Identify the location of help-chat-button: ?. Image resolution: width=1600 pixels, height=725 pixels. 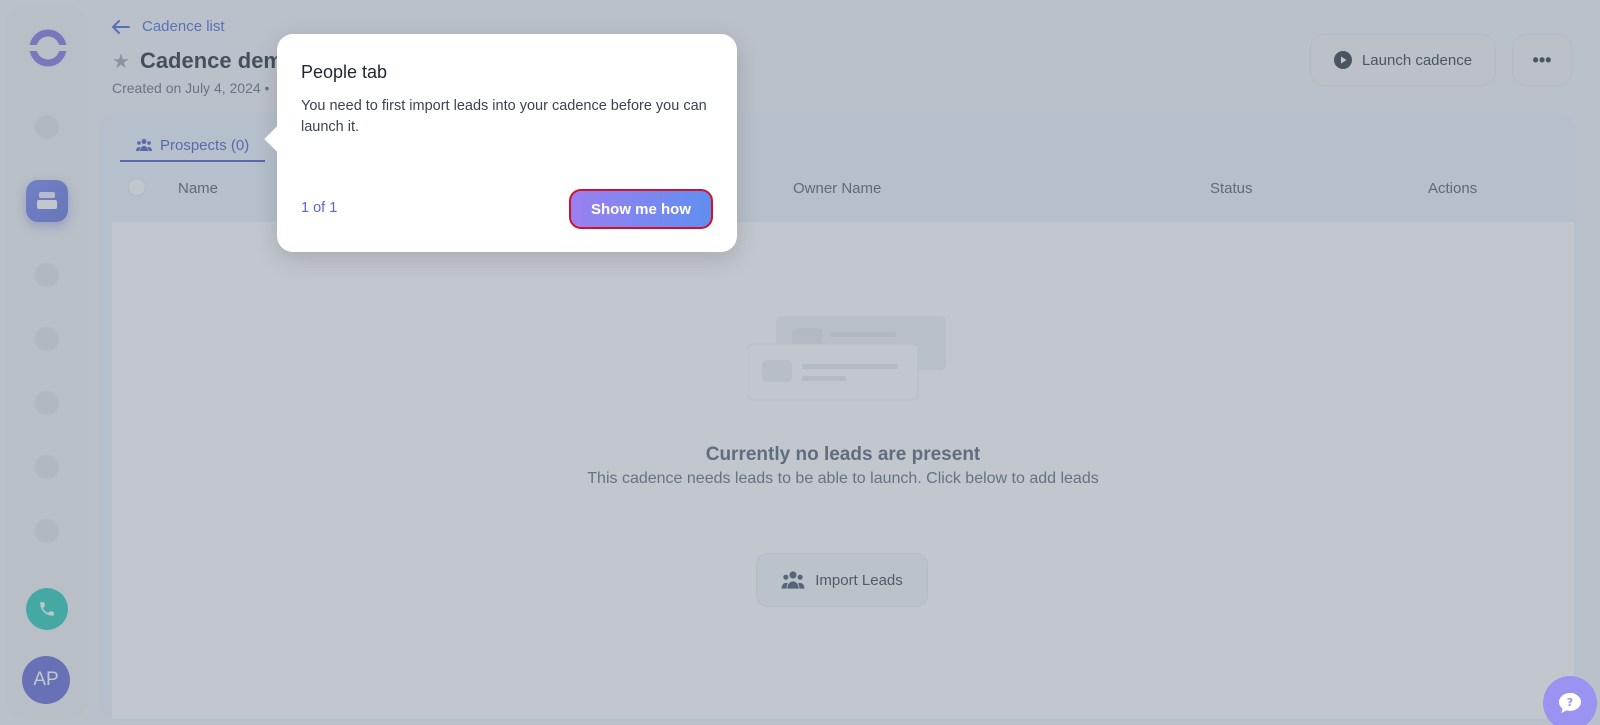
(1570, 700).